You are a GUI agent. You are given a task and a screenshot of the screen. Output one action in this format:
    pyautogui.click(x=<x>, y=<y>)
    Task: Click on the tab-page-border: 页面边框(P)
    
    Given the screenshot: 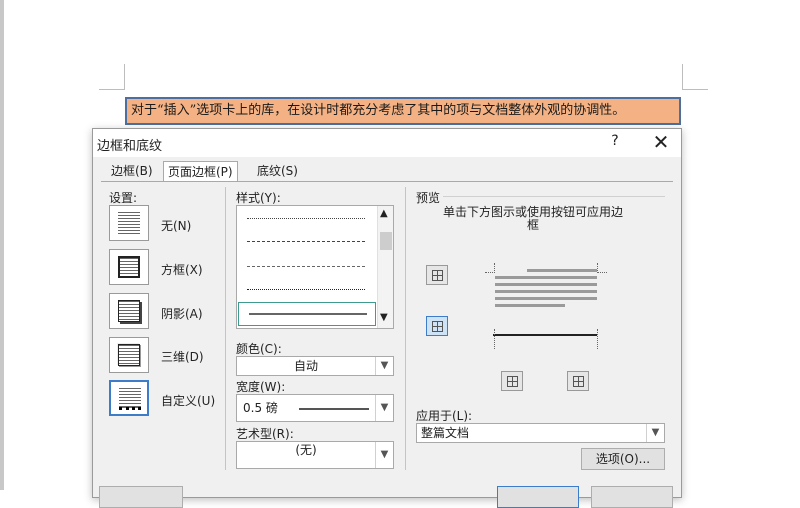 What is the action you would take?
    pyautogui.click(x=200, y=171)
    